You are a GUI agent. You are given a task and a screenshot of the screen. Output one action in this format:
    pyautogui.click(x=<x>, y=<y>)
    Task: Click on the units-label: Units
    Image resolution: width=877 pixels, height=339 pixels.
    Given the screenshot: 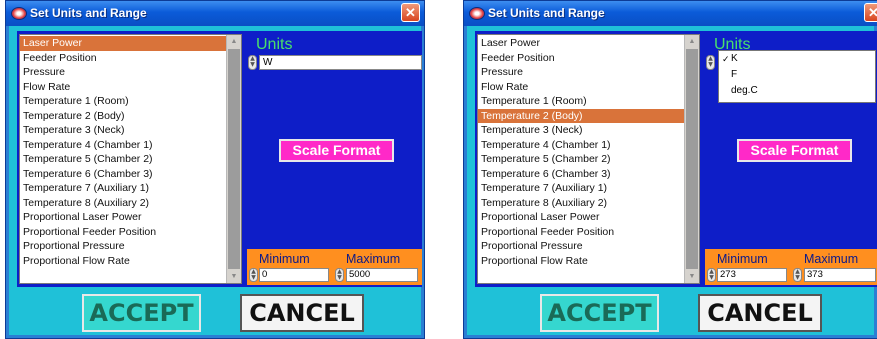 What is the action you would take?
    pyautogui.click(x=274, y=44)
    